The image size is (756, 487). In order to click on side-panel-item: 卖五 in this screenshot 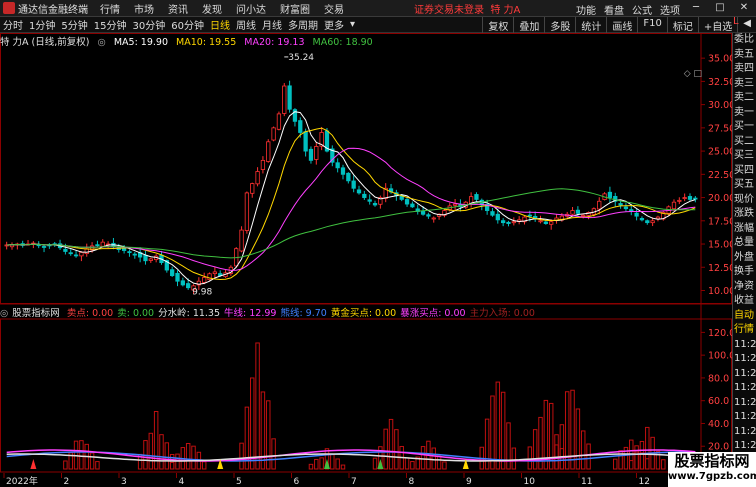, I will do `click(744, 55)`.